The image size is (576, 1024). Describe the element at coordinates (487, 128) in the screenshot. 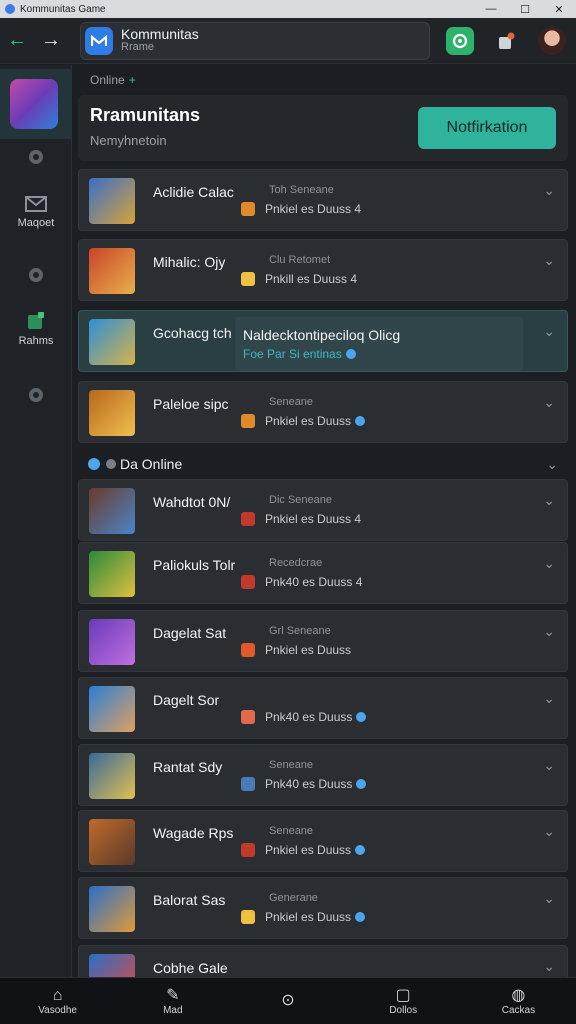

I see `notification-button: Notfirkation` at that location.